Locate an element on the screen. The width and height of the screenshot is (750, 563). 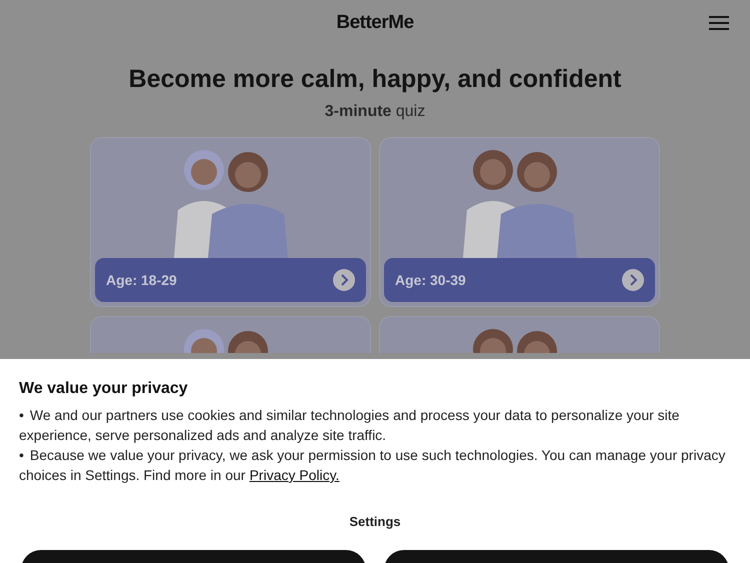
age-label: Age: 30-39 is located at coordinates (430, 280).